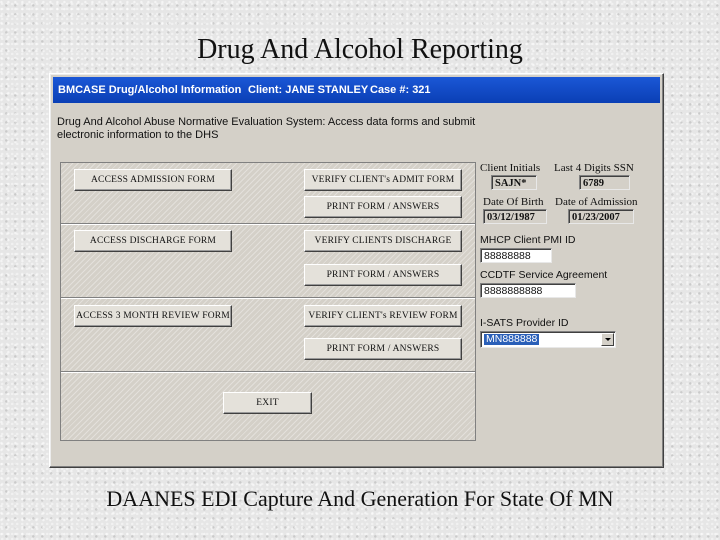 This screenshot has height=540, width=720. I want to click on ccdtf-field: 8888888888, so click(528, 290).